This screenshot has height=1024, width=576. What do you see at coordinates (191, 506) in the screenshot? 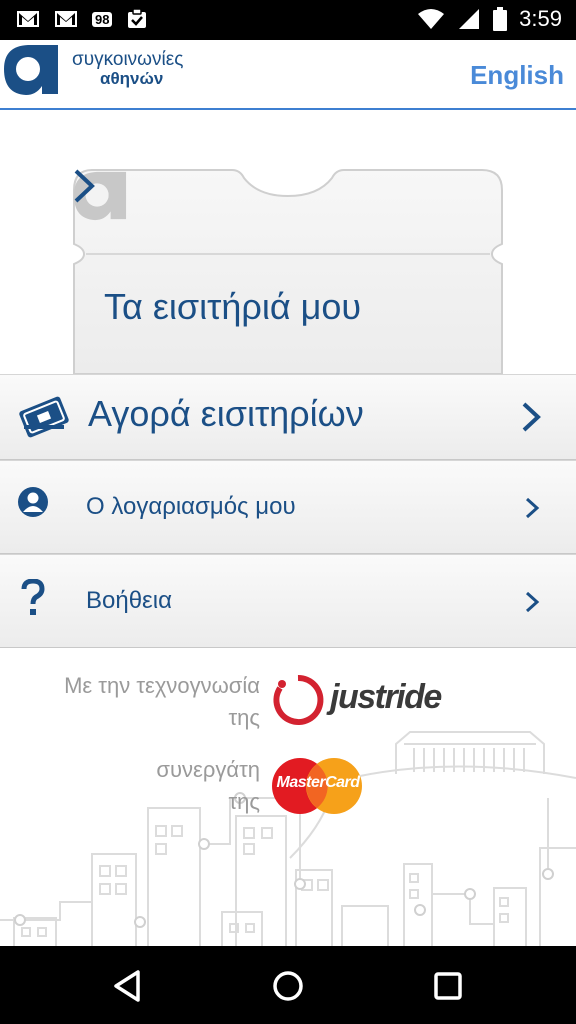
I see `my-account-label: Ο λογαριασμός μου` at bounding box center [191, 506].